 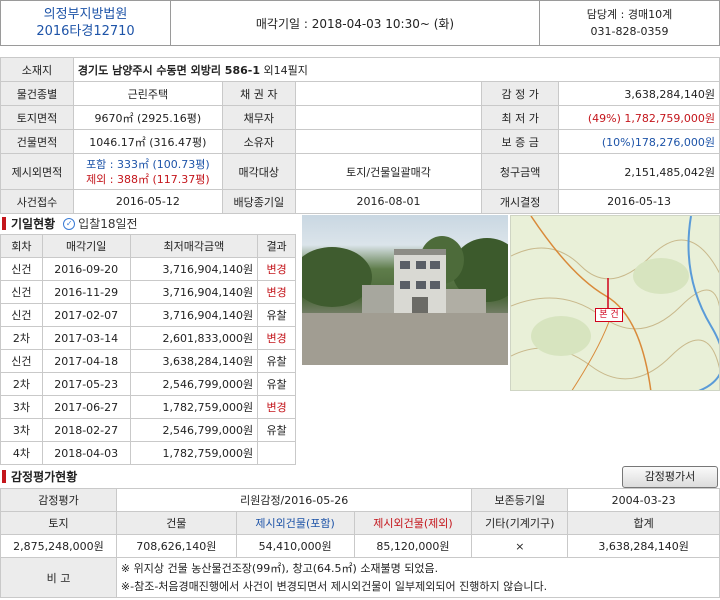 I want to click on table-row: 2차 2017-03-14 2,601,833,000원 변경, so click(x=148, y=338).